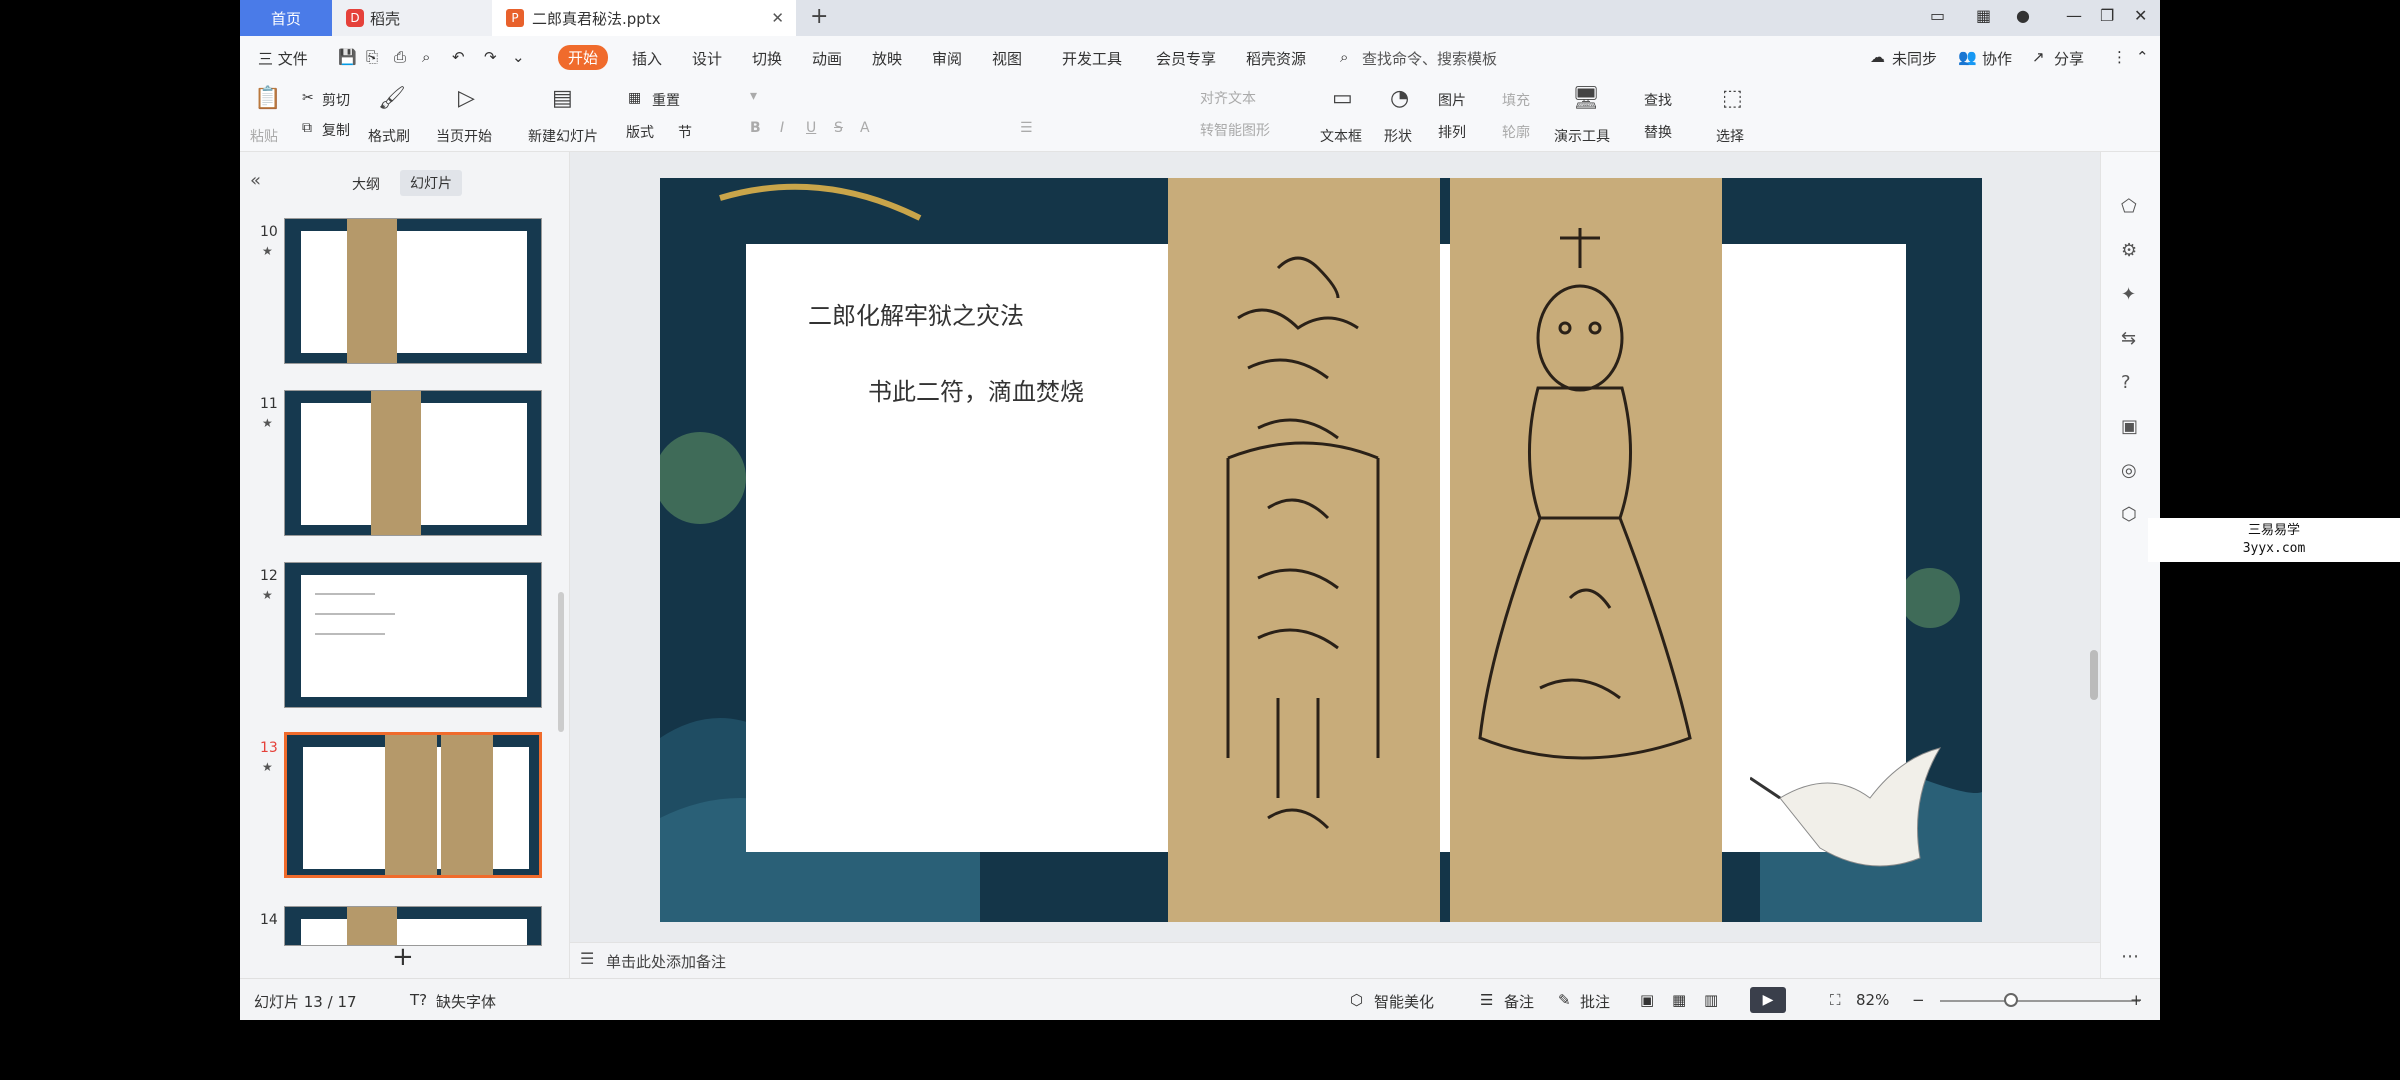  I want to click on text-box-button: 文本框, so click(1341, 136).